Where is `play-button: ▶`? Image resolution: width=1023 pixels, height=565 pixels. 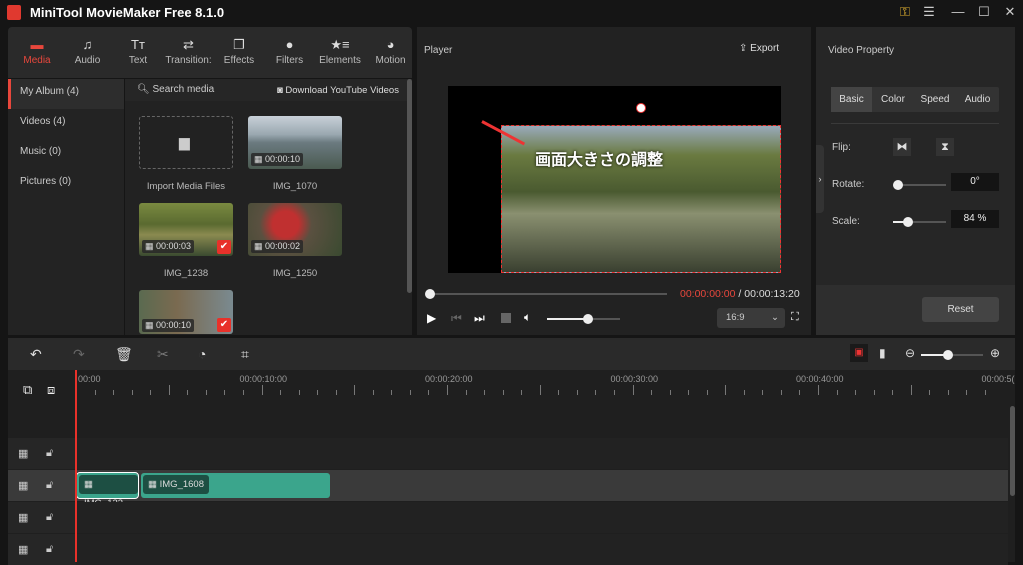
play-button: ▶ is located at coordinates (431, 318).